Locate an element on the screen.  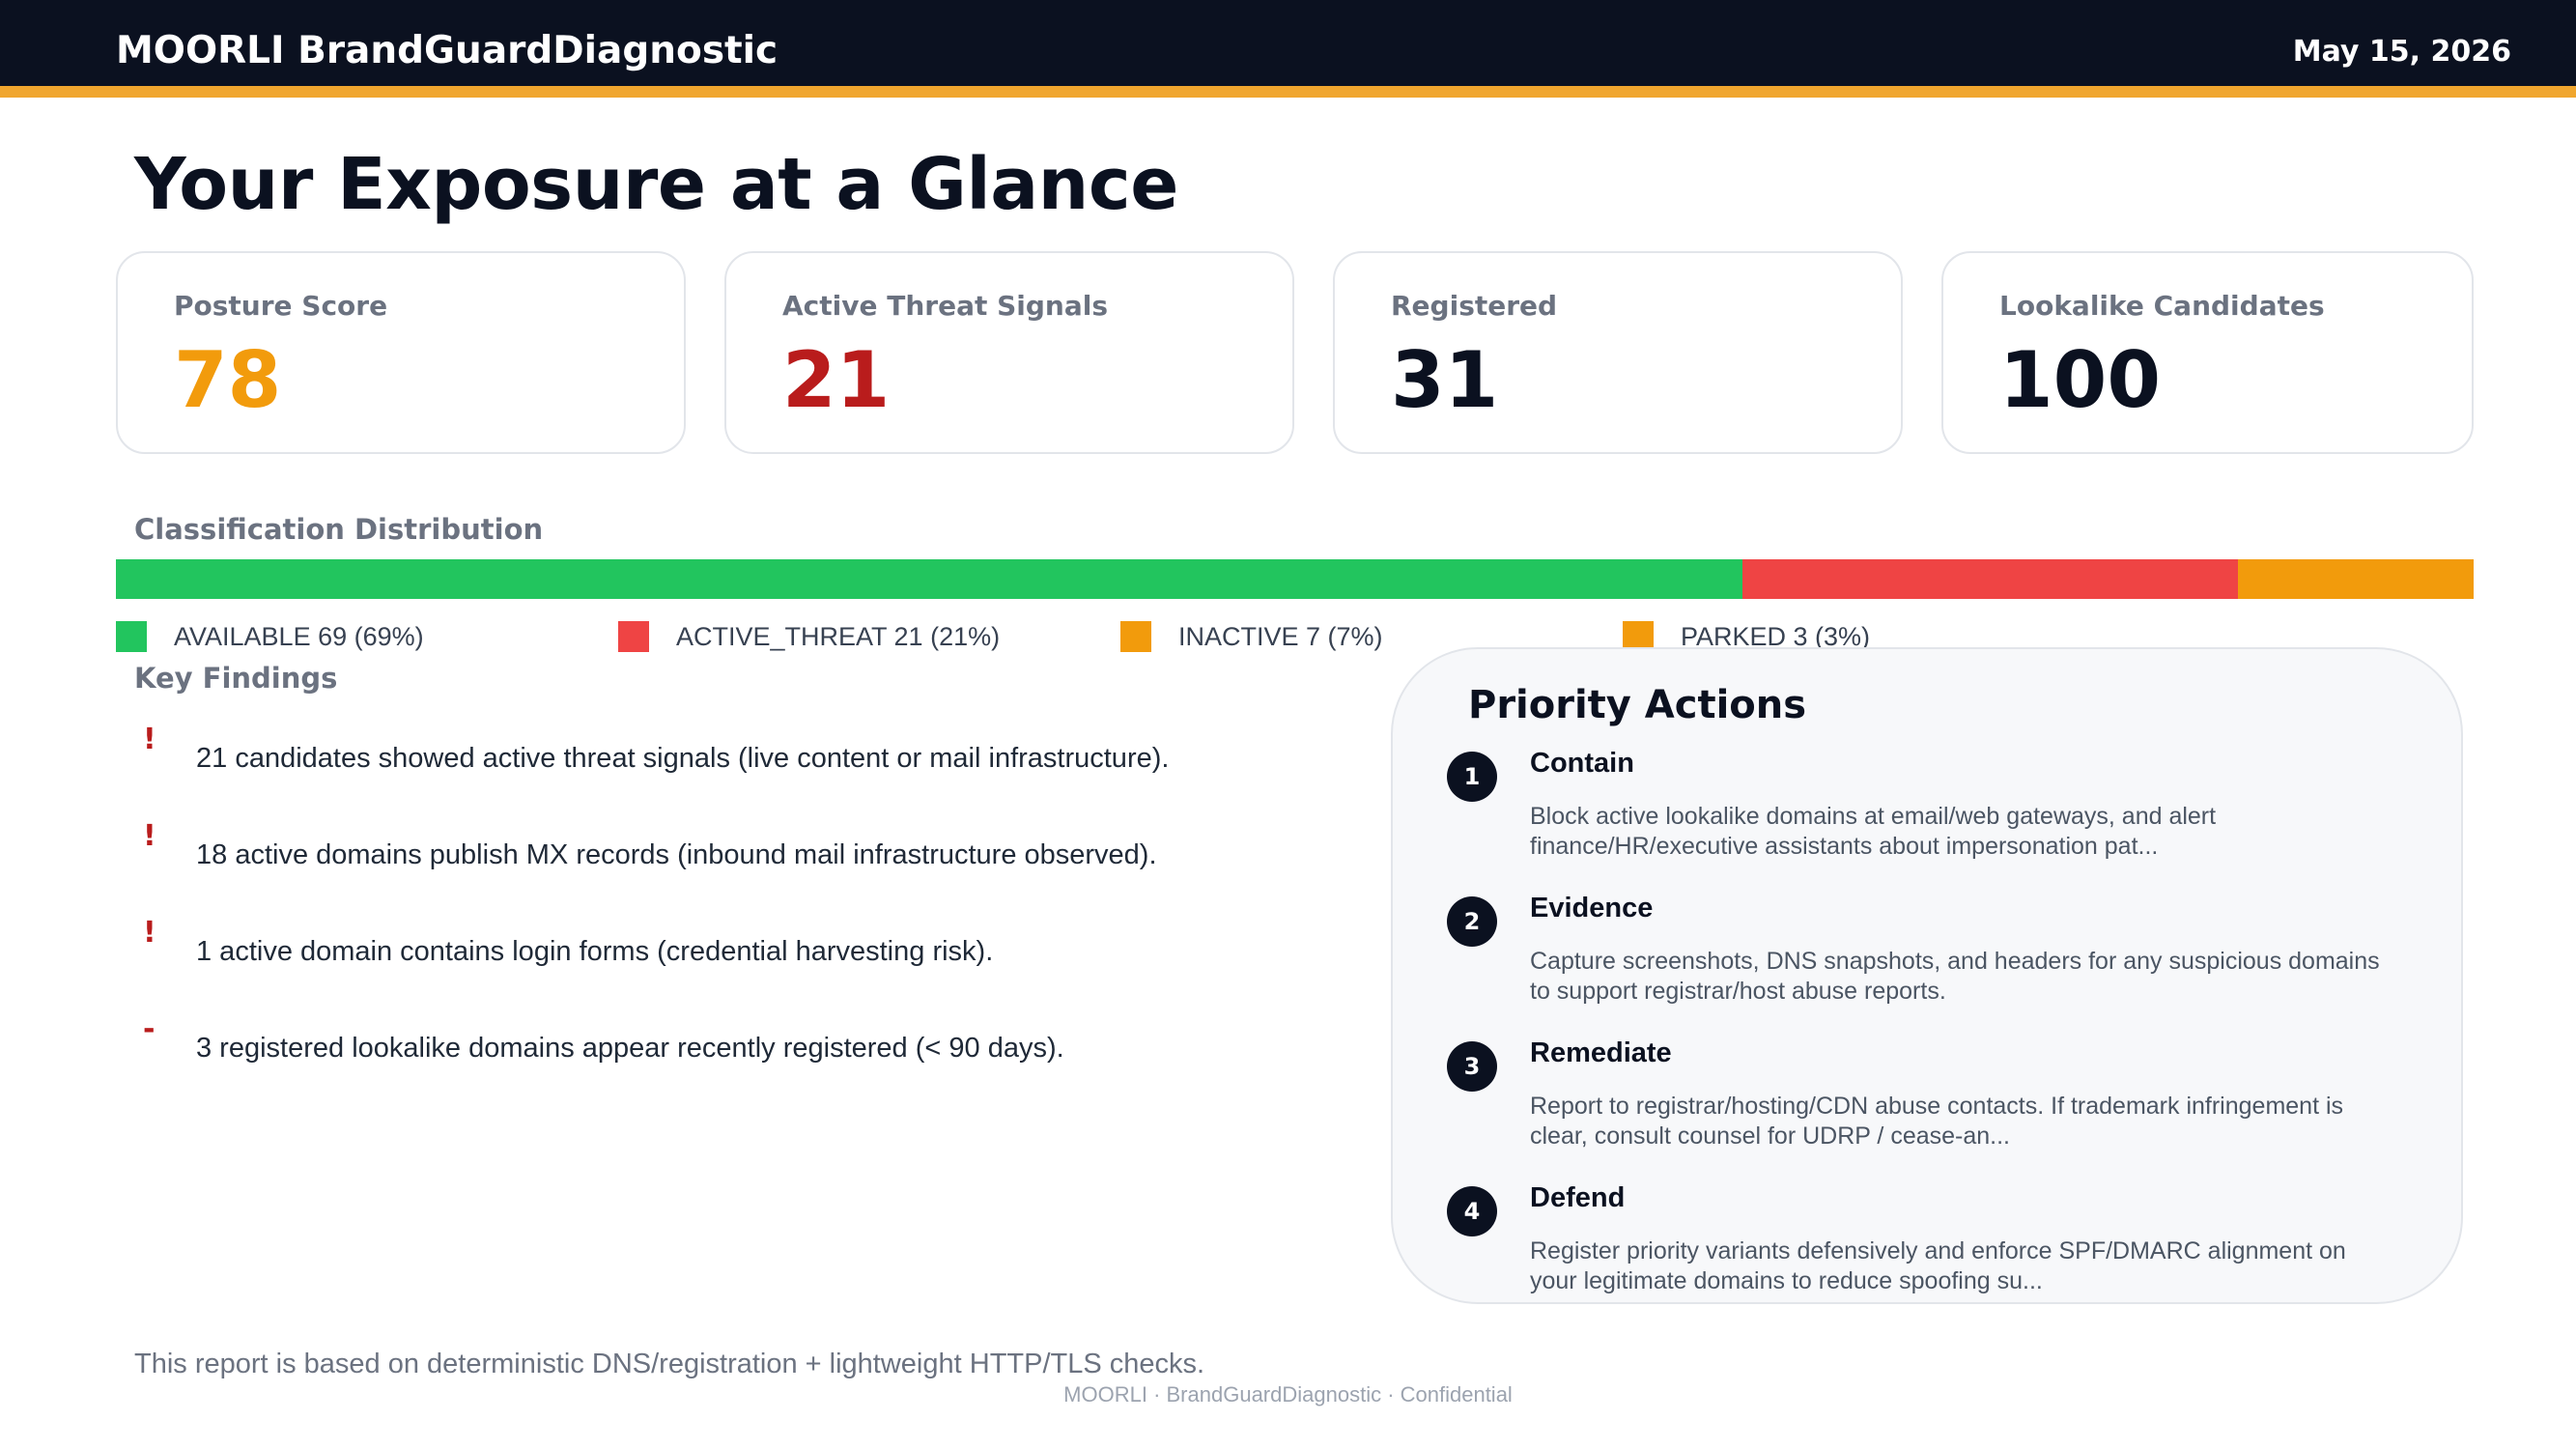
report-date: May 15, 2026 is located at coordinates (2401, 52).